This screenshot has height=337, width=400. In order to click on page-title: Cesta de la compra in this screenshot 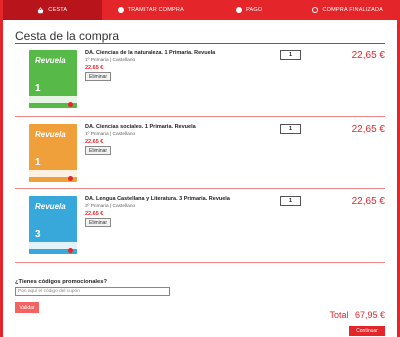, I will do `click(67, 36)`.